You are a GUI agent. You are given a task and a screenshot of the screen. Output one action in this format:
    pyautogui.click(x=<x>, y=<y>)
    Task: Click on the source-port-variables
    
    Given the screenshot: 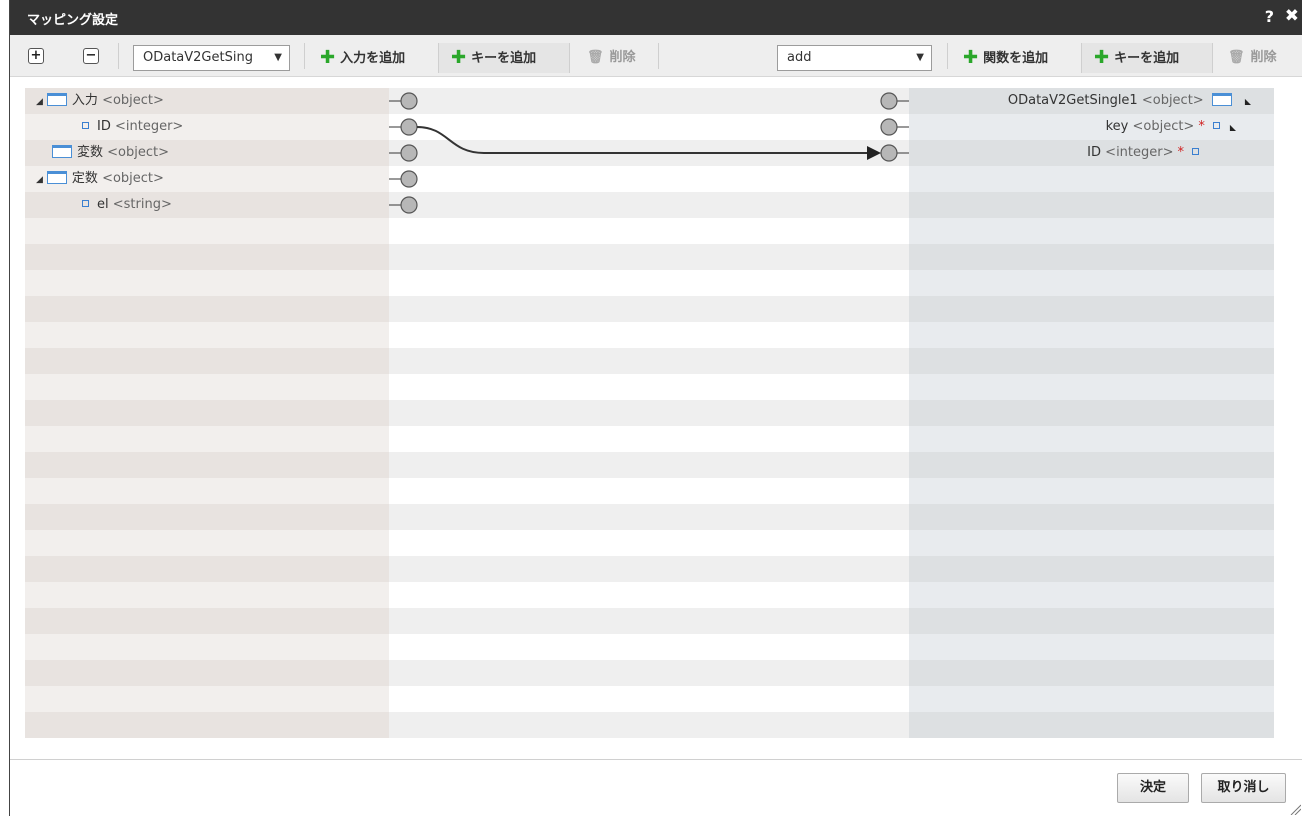 What is the action you would take?
    pyautogui.click(x=409, y=153)
    